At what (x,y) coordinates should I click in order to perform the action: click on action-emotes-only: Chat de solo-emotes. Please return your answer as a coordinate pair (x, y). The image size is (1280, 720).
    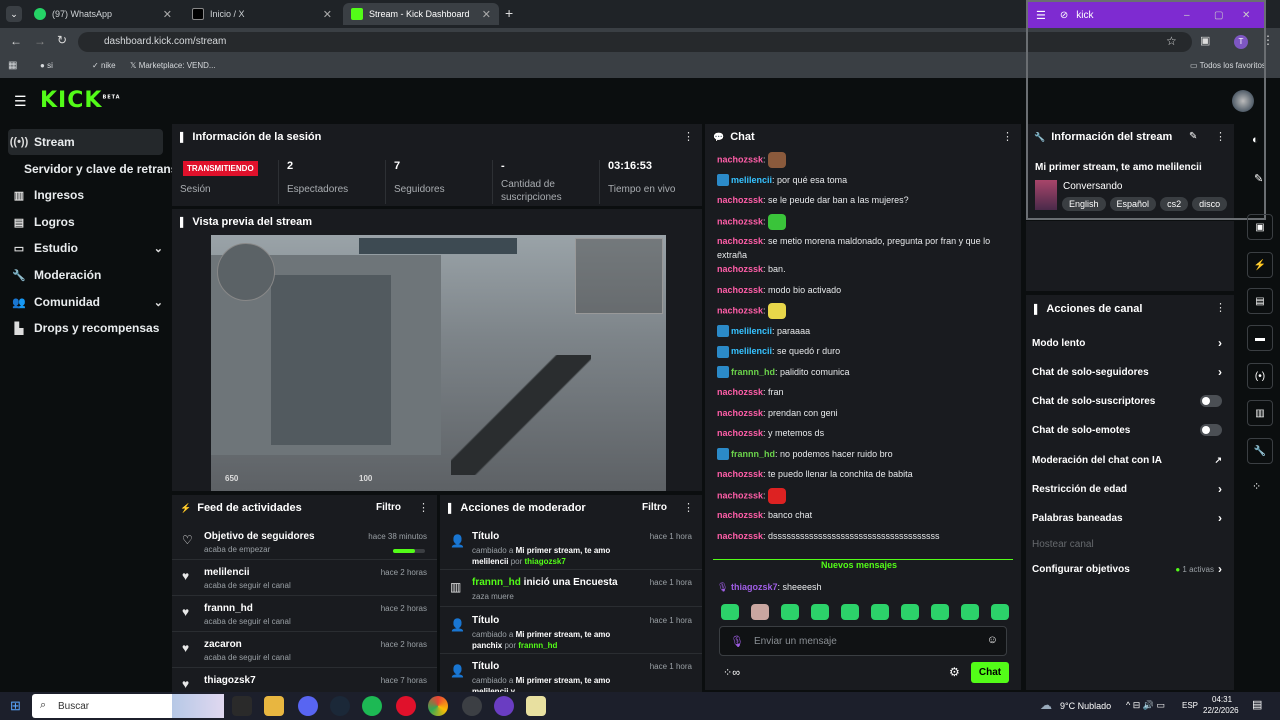
    Looking at the image, I should click on (1127, 430).